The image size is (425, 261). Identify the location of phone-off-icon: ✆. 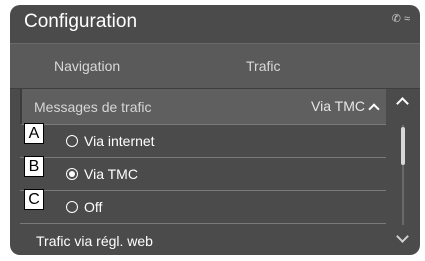
(396, 19).